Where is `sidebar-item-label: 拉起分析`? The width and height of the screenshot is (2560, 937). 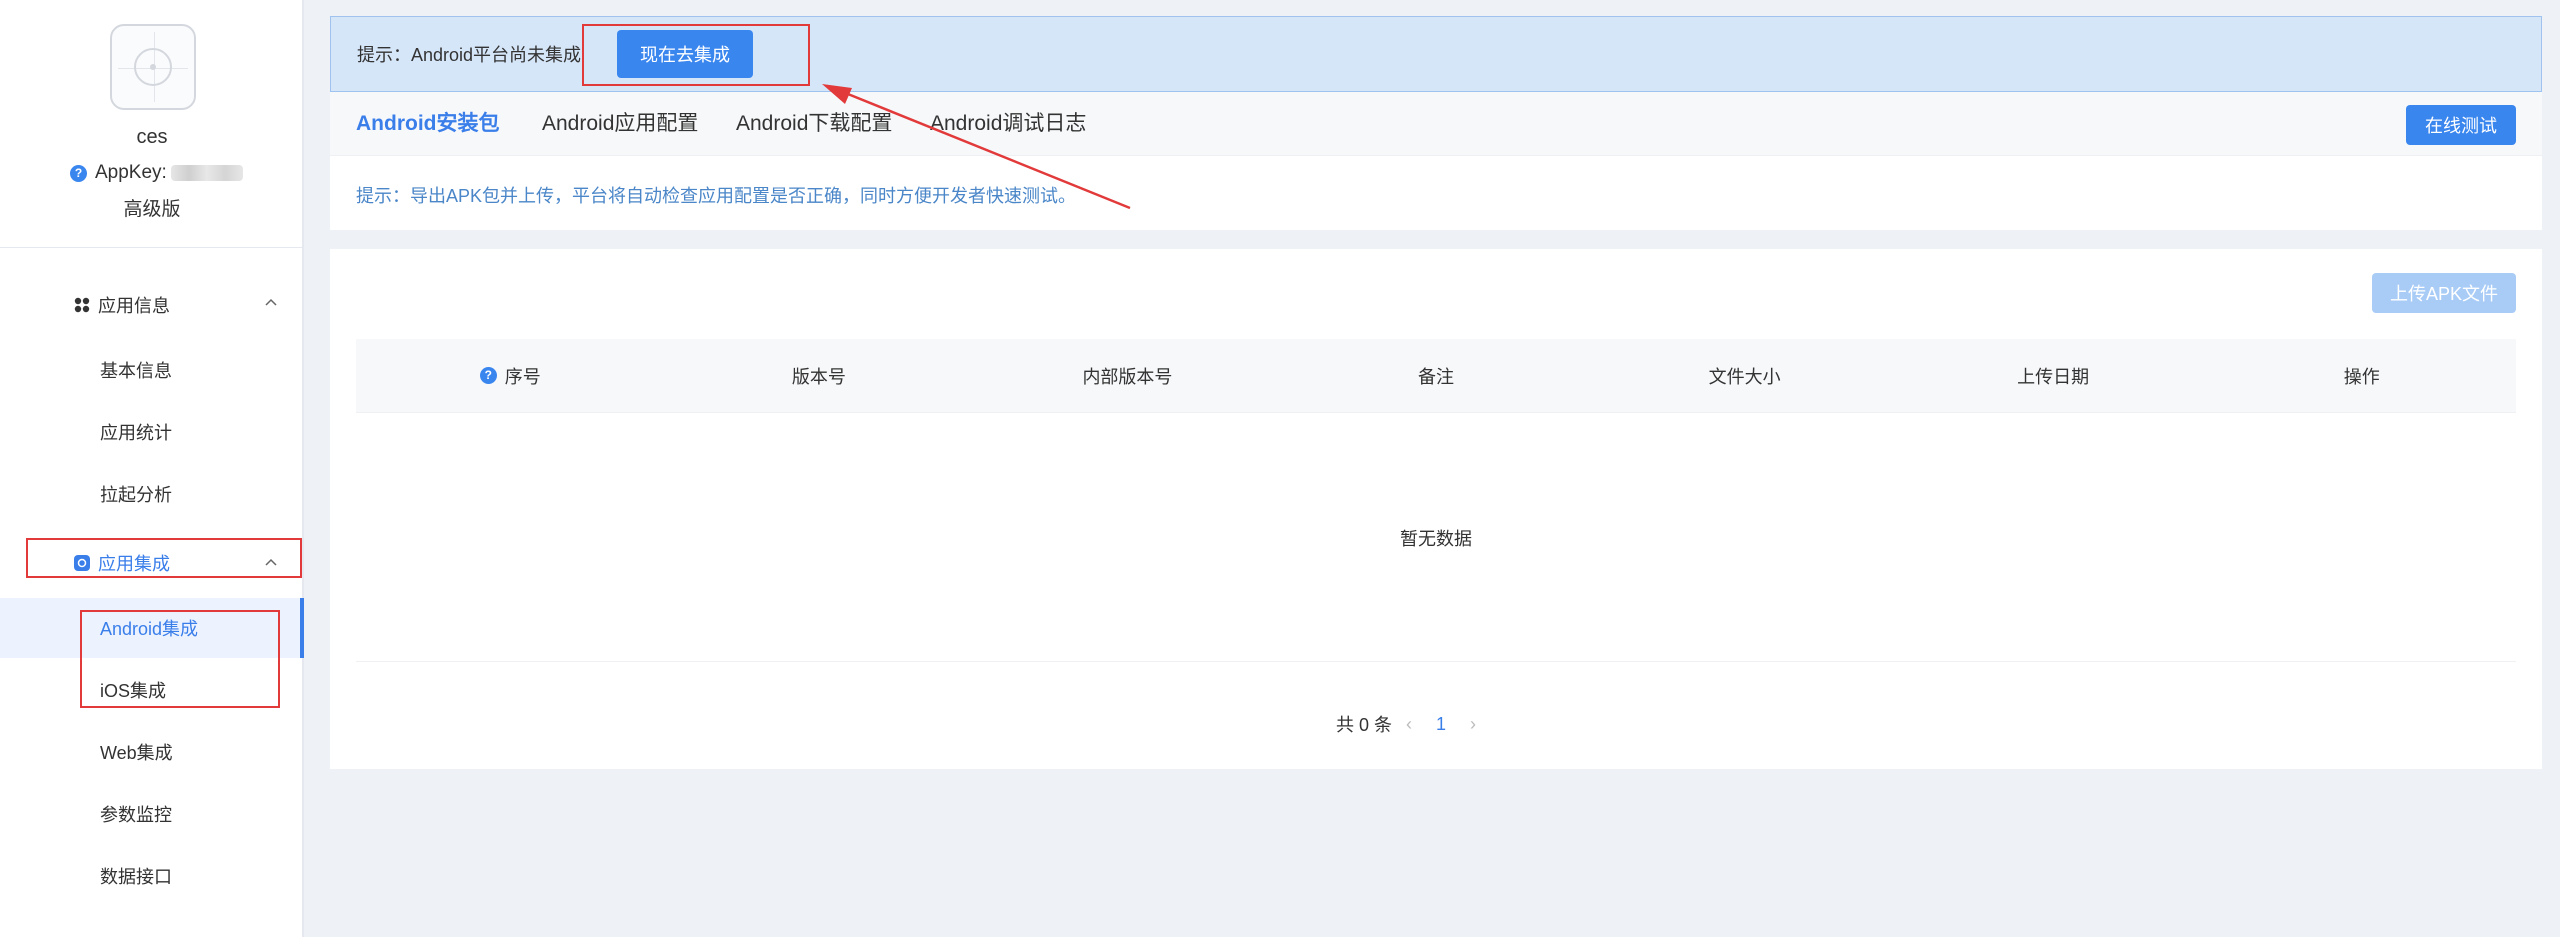 sidebar-item-label: 拉起分析 is located at coordinates (136, 495).